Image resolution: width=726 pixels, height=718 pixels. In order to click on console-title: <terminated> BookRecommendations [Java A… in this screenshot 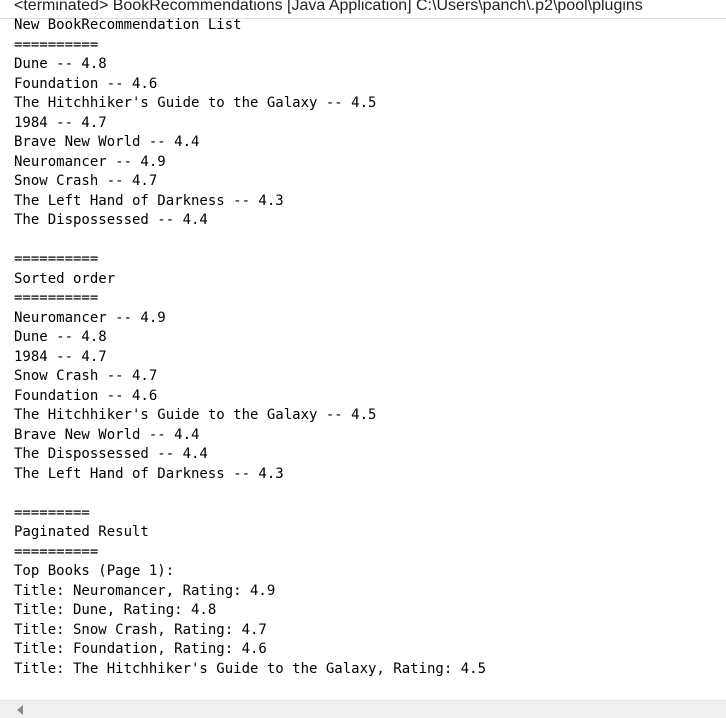, I will do `click(328, 7)`.